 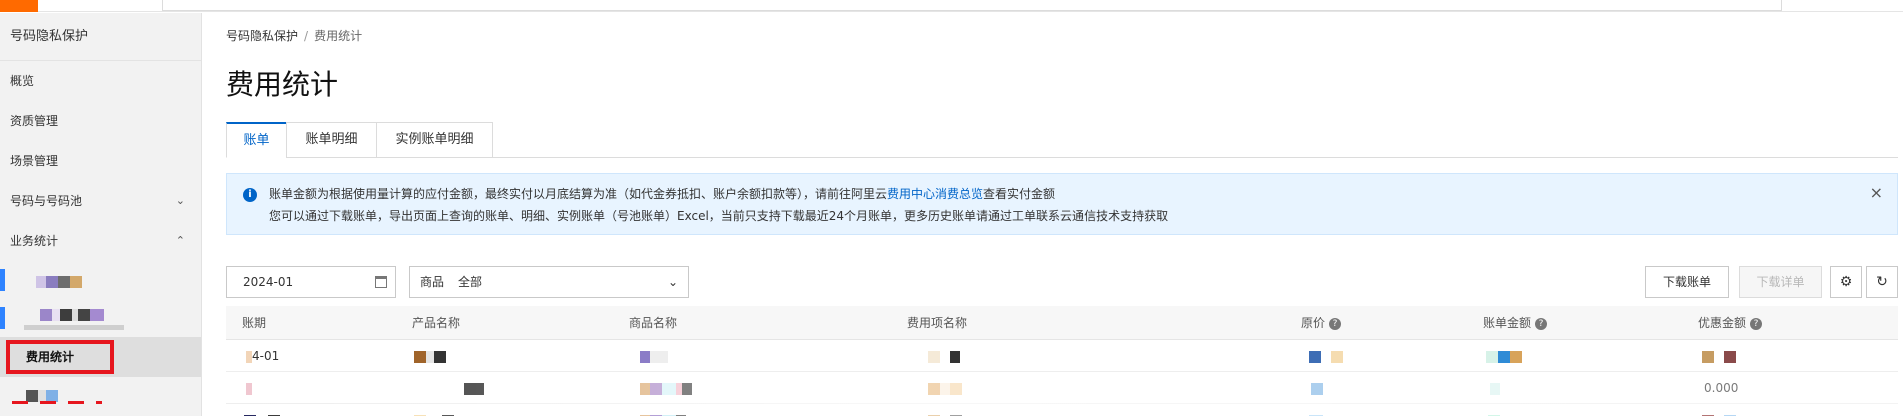 What do you see at coordinates (1313, 323) in the screenshot?
I see `column-header-label: 原价` at bounding box center [1313, 323].